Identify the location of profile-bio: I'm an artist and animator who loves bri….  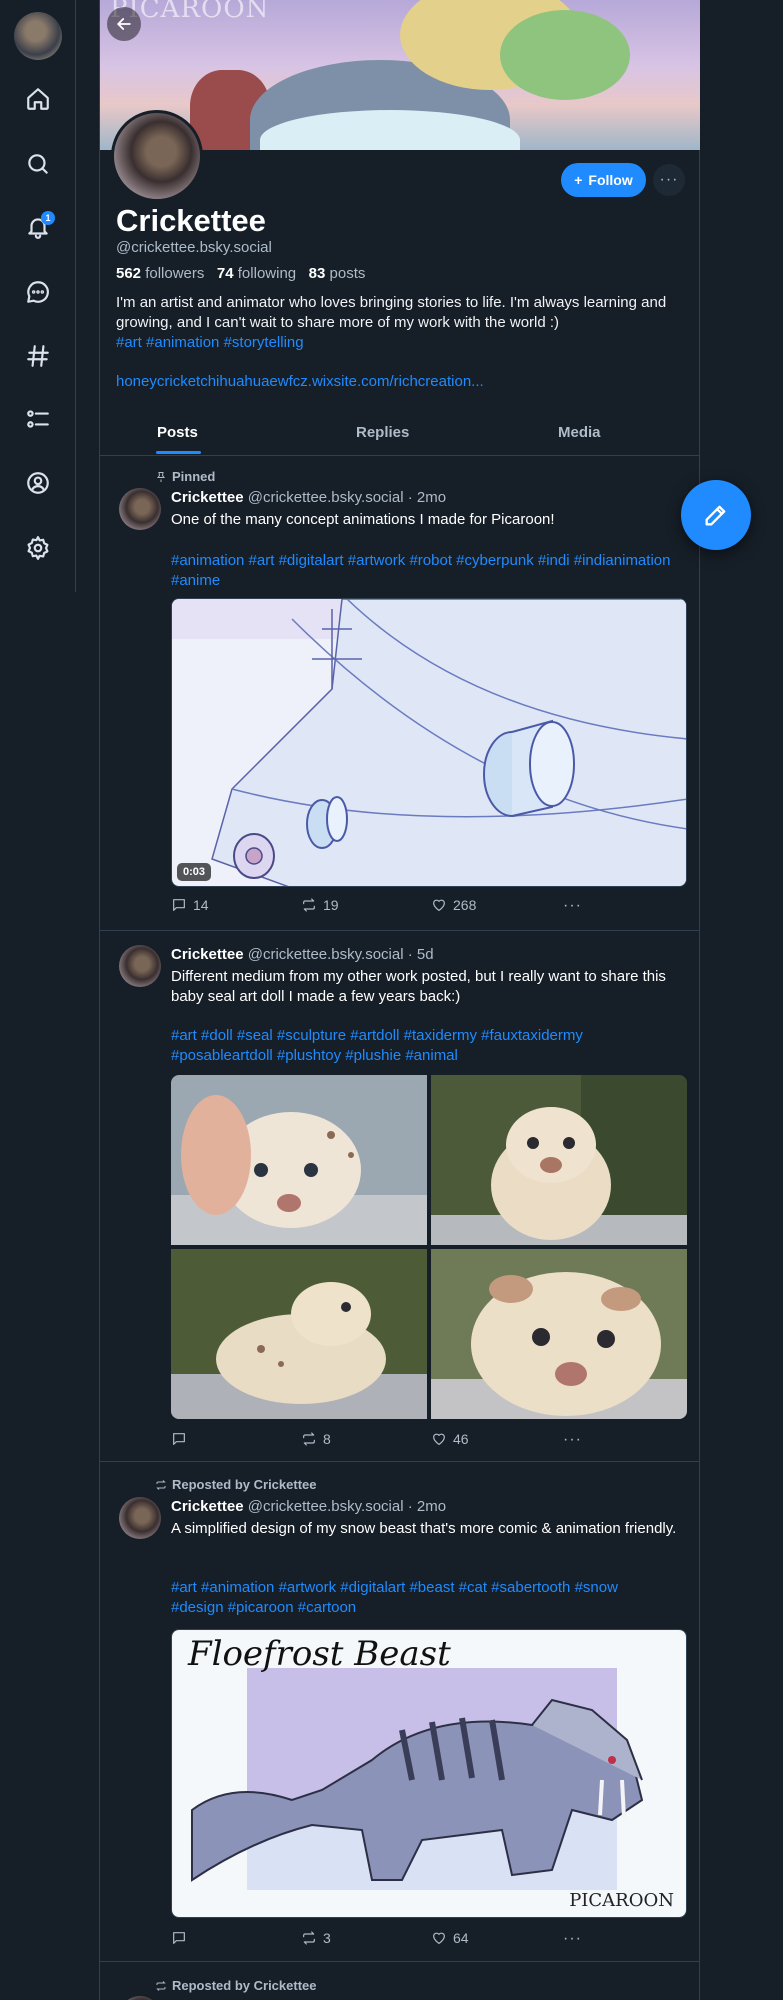
(401, 323).